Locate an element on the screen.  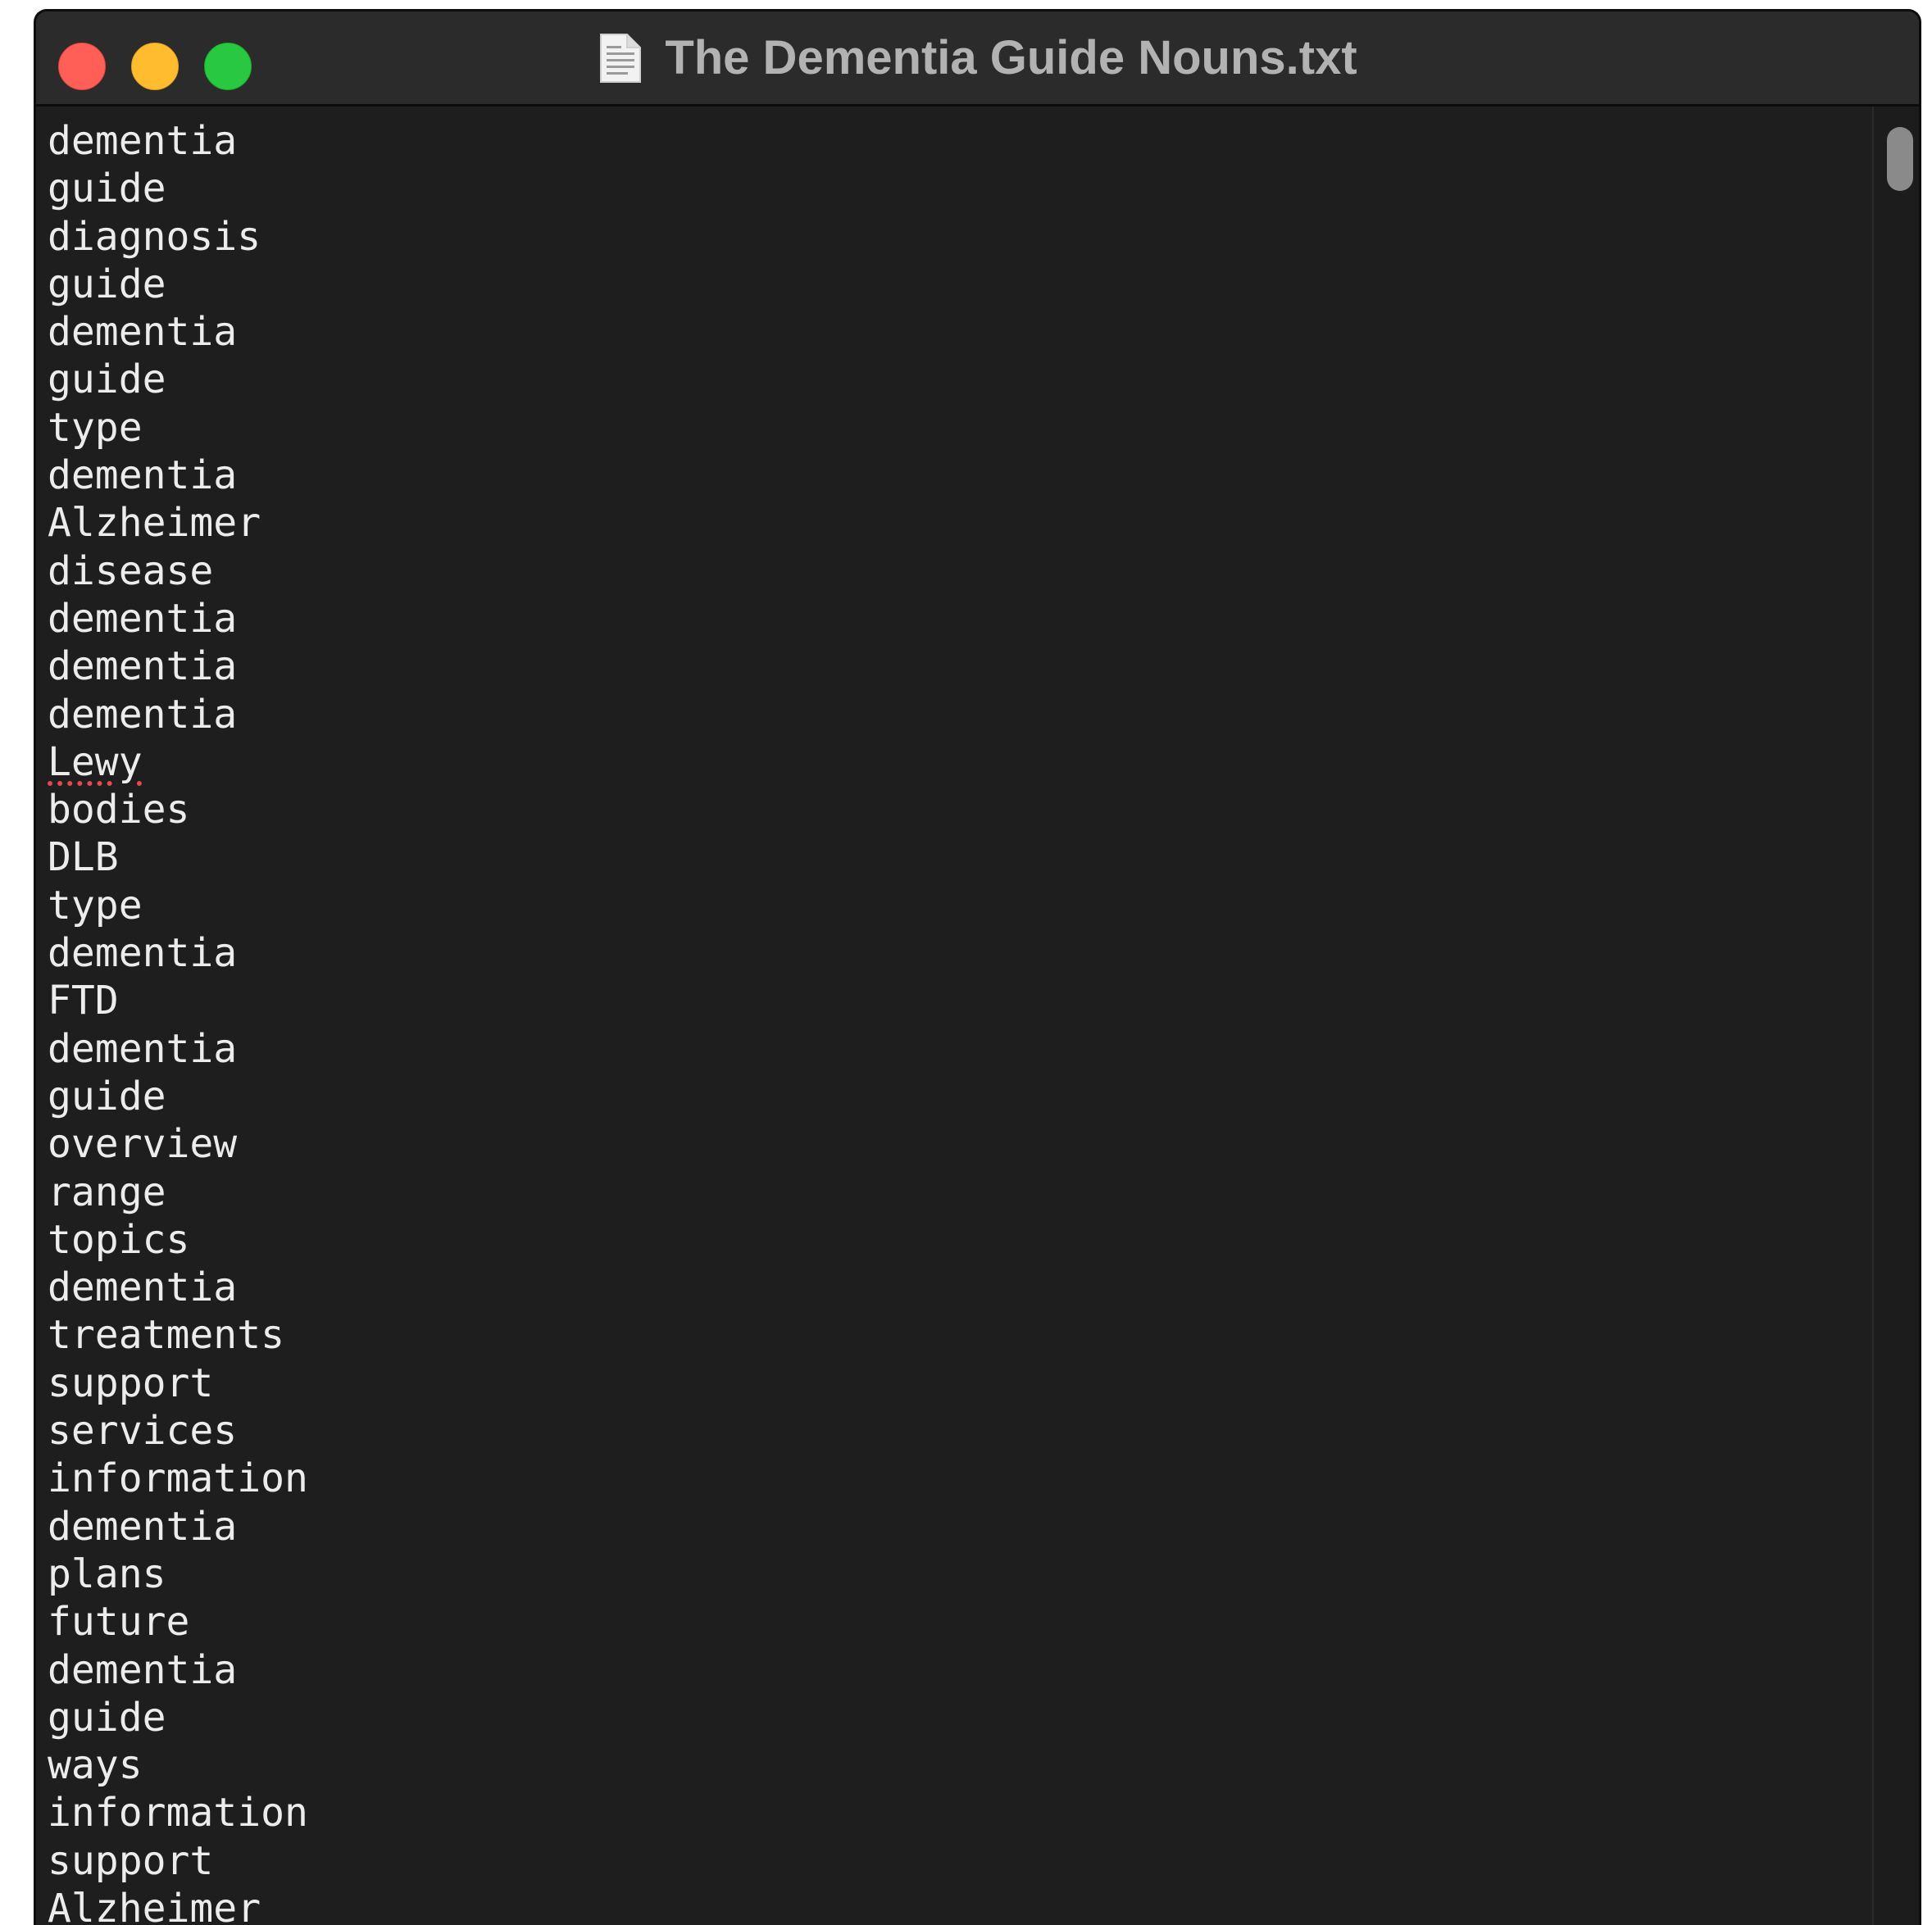
text-line: diagnosis is located at coordinates (178, 237).